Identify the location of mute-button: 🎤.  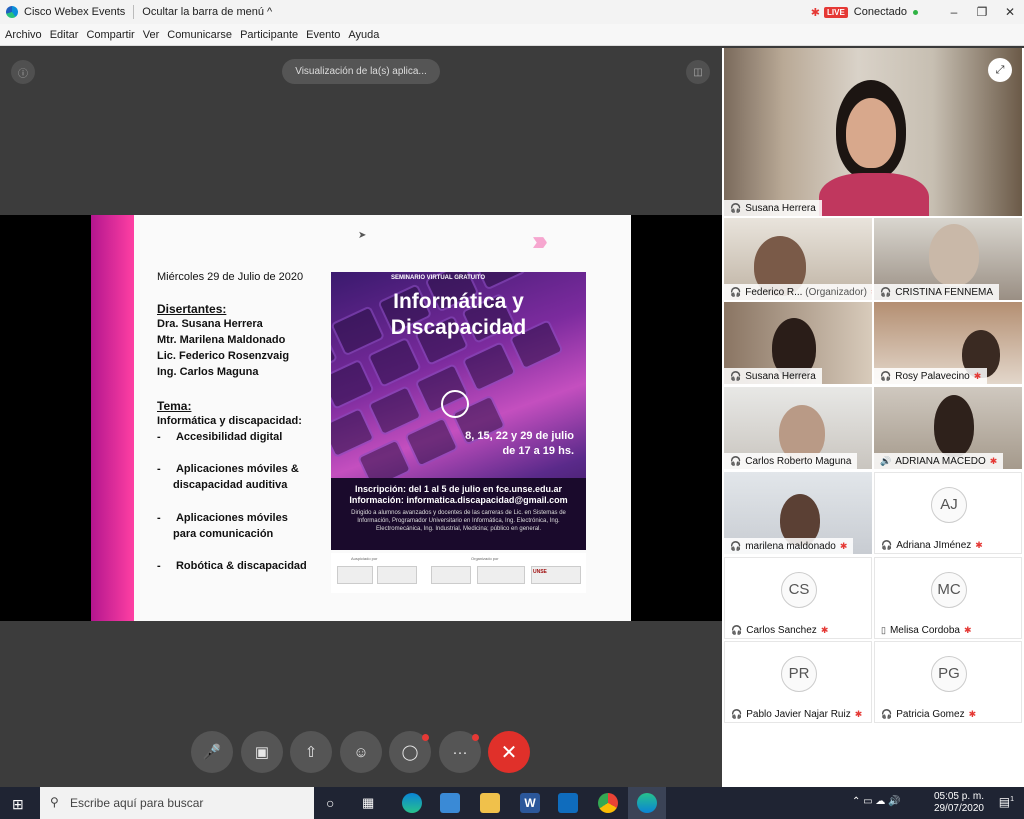
(212, 752).